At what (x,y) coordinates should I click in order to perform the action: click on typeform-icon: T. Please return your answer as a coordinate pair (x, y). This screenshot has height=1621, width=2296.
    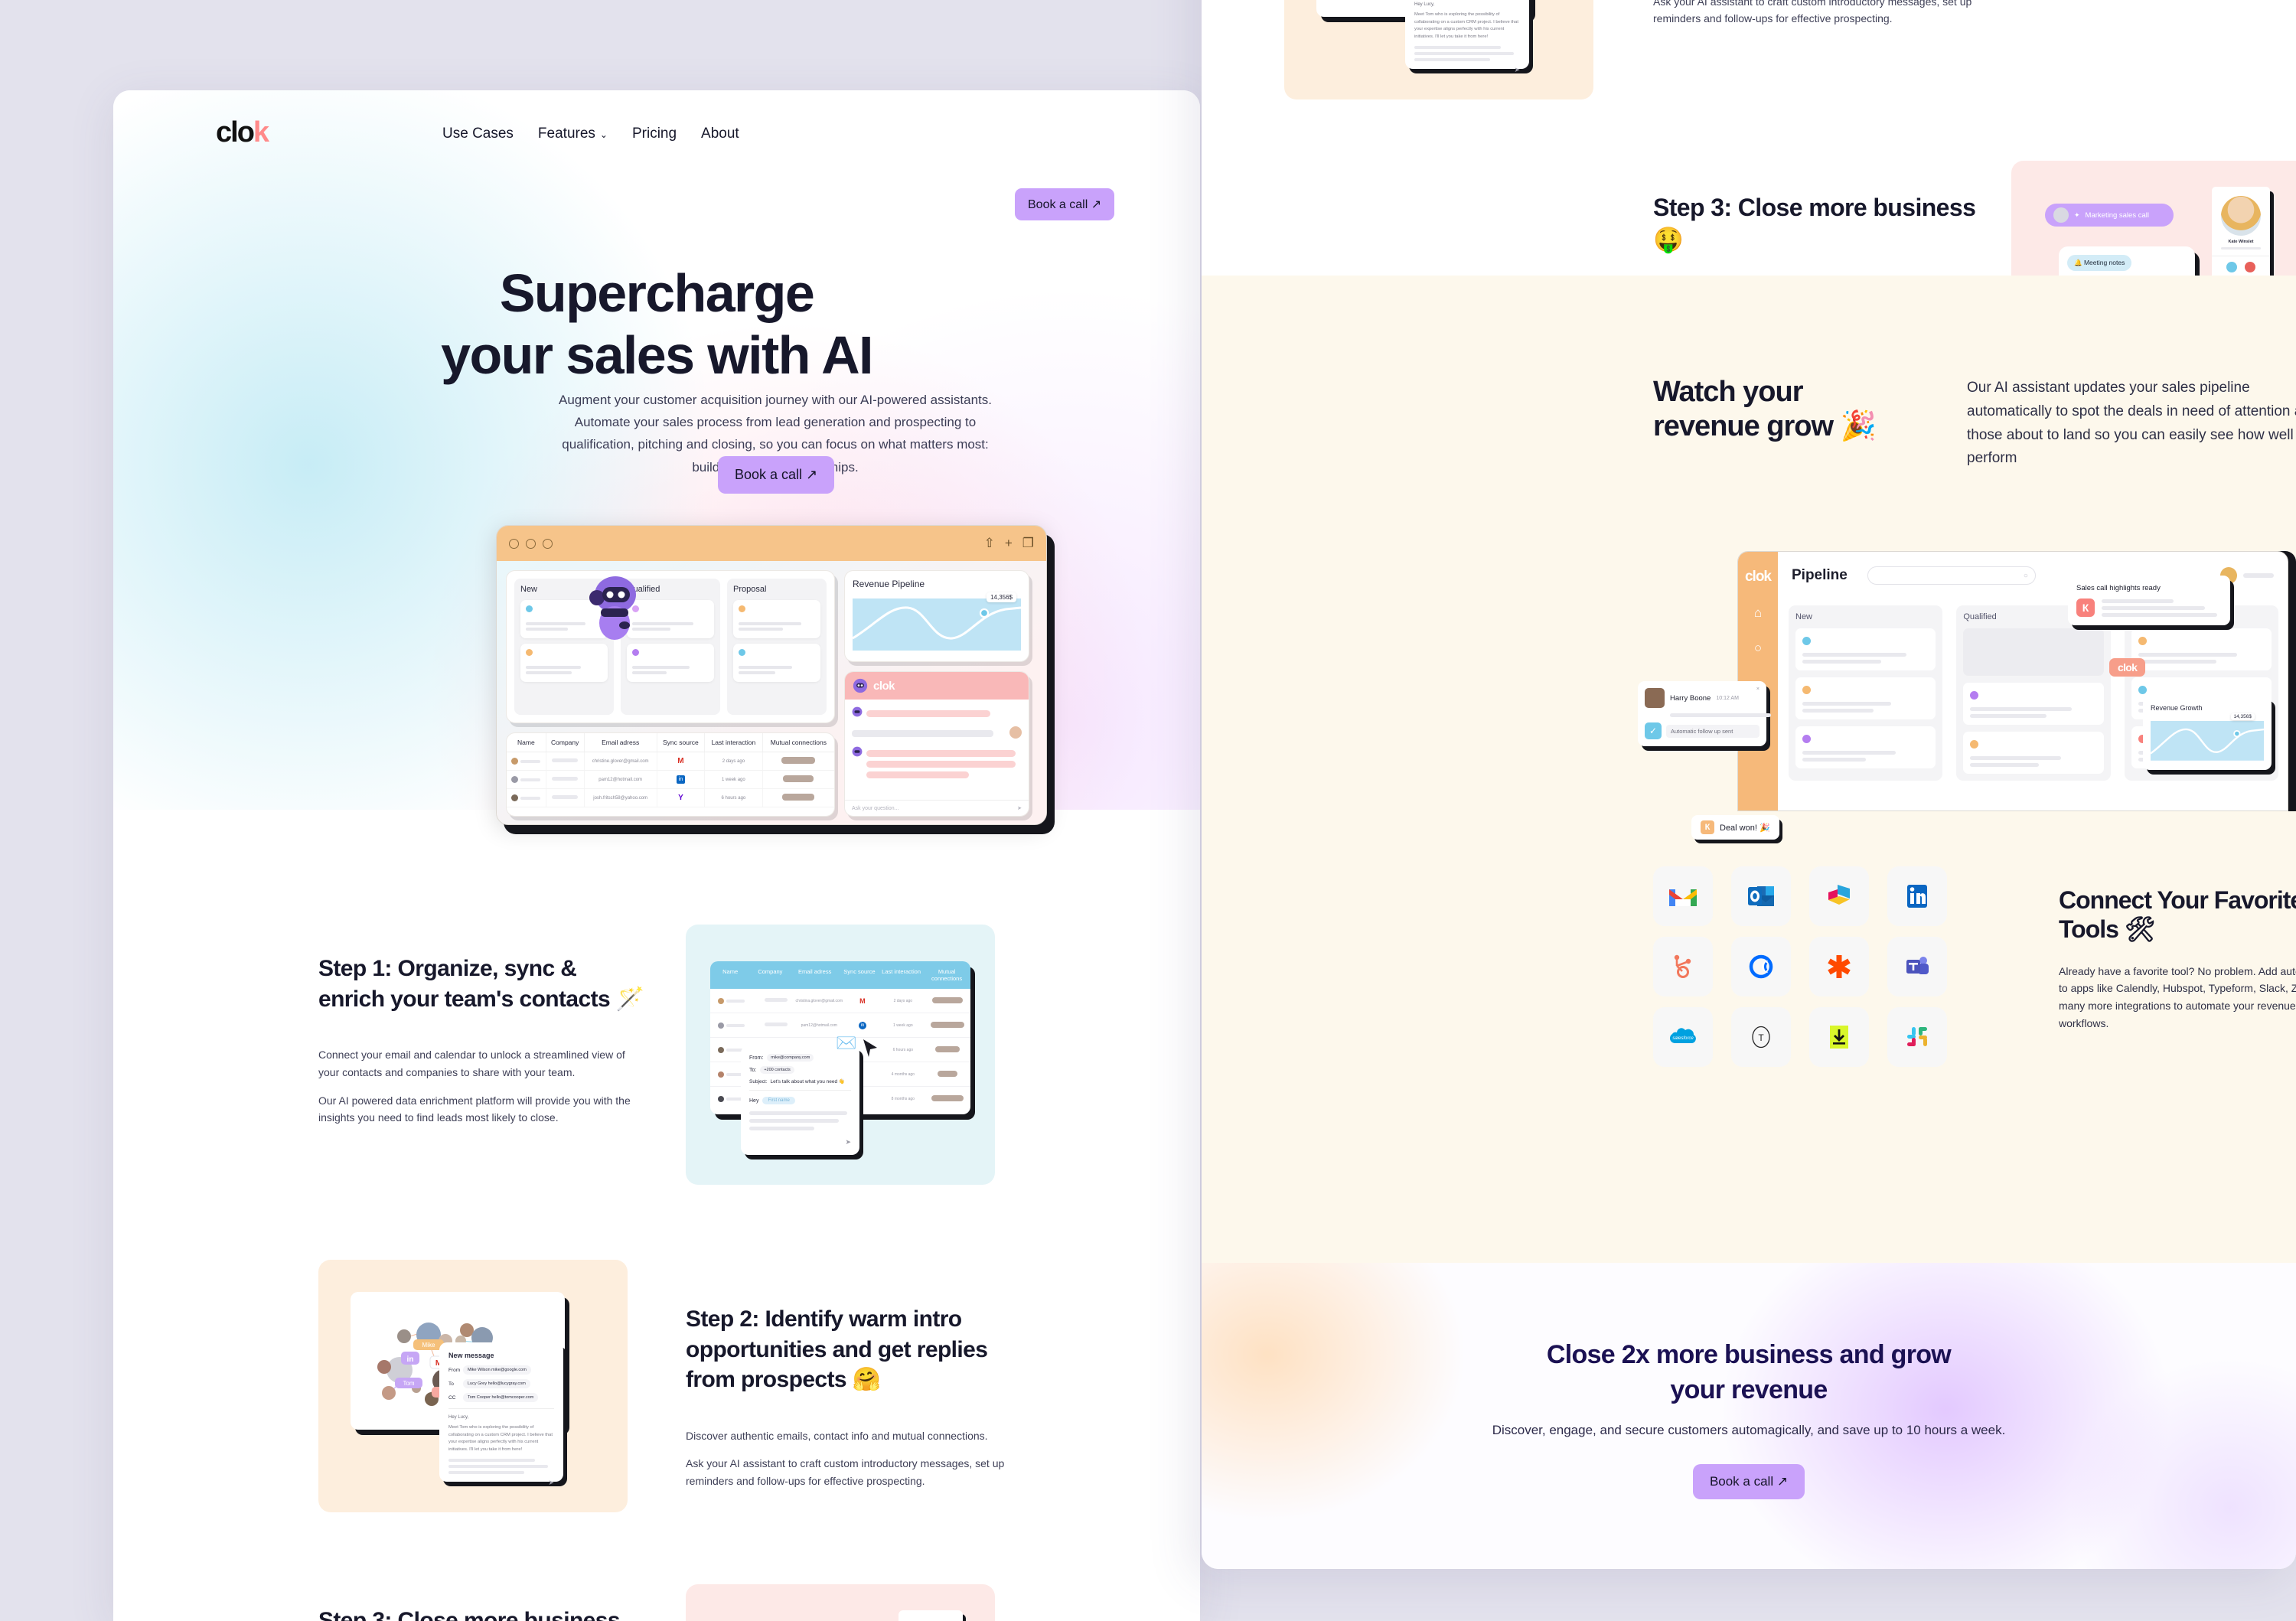
    Looking at the image, I should click on (1761, 1037).